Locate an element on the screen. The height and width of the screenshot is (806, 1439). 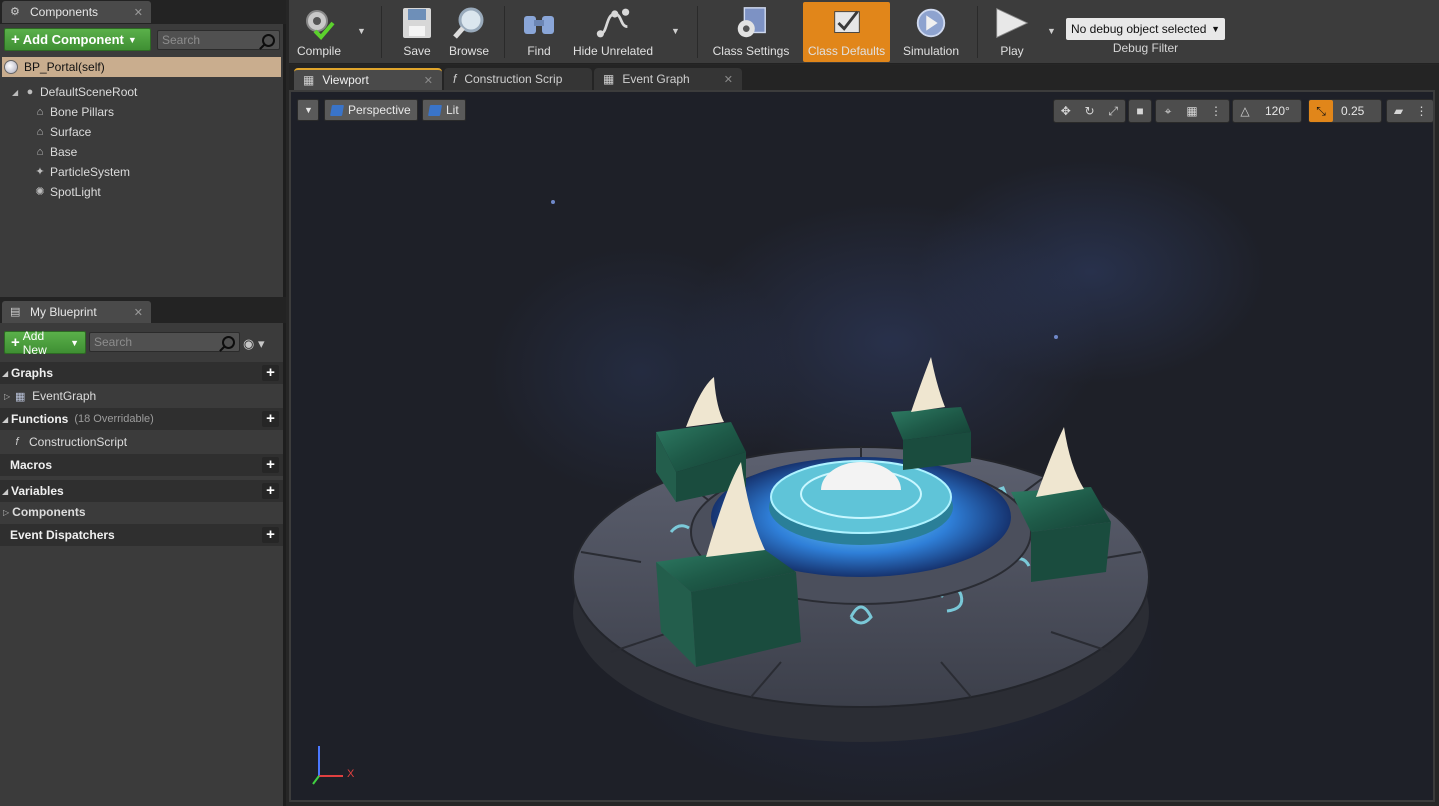
rotation-snap-icon: △ is located at coordinates (1245, 111).